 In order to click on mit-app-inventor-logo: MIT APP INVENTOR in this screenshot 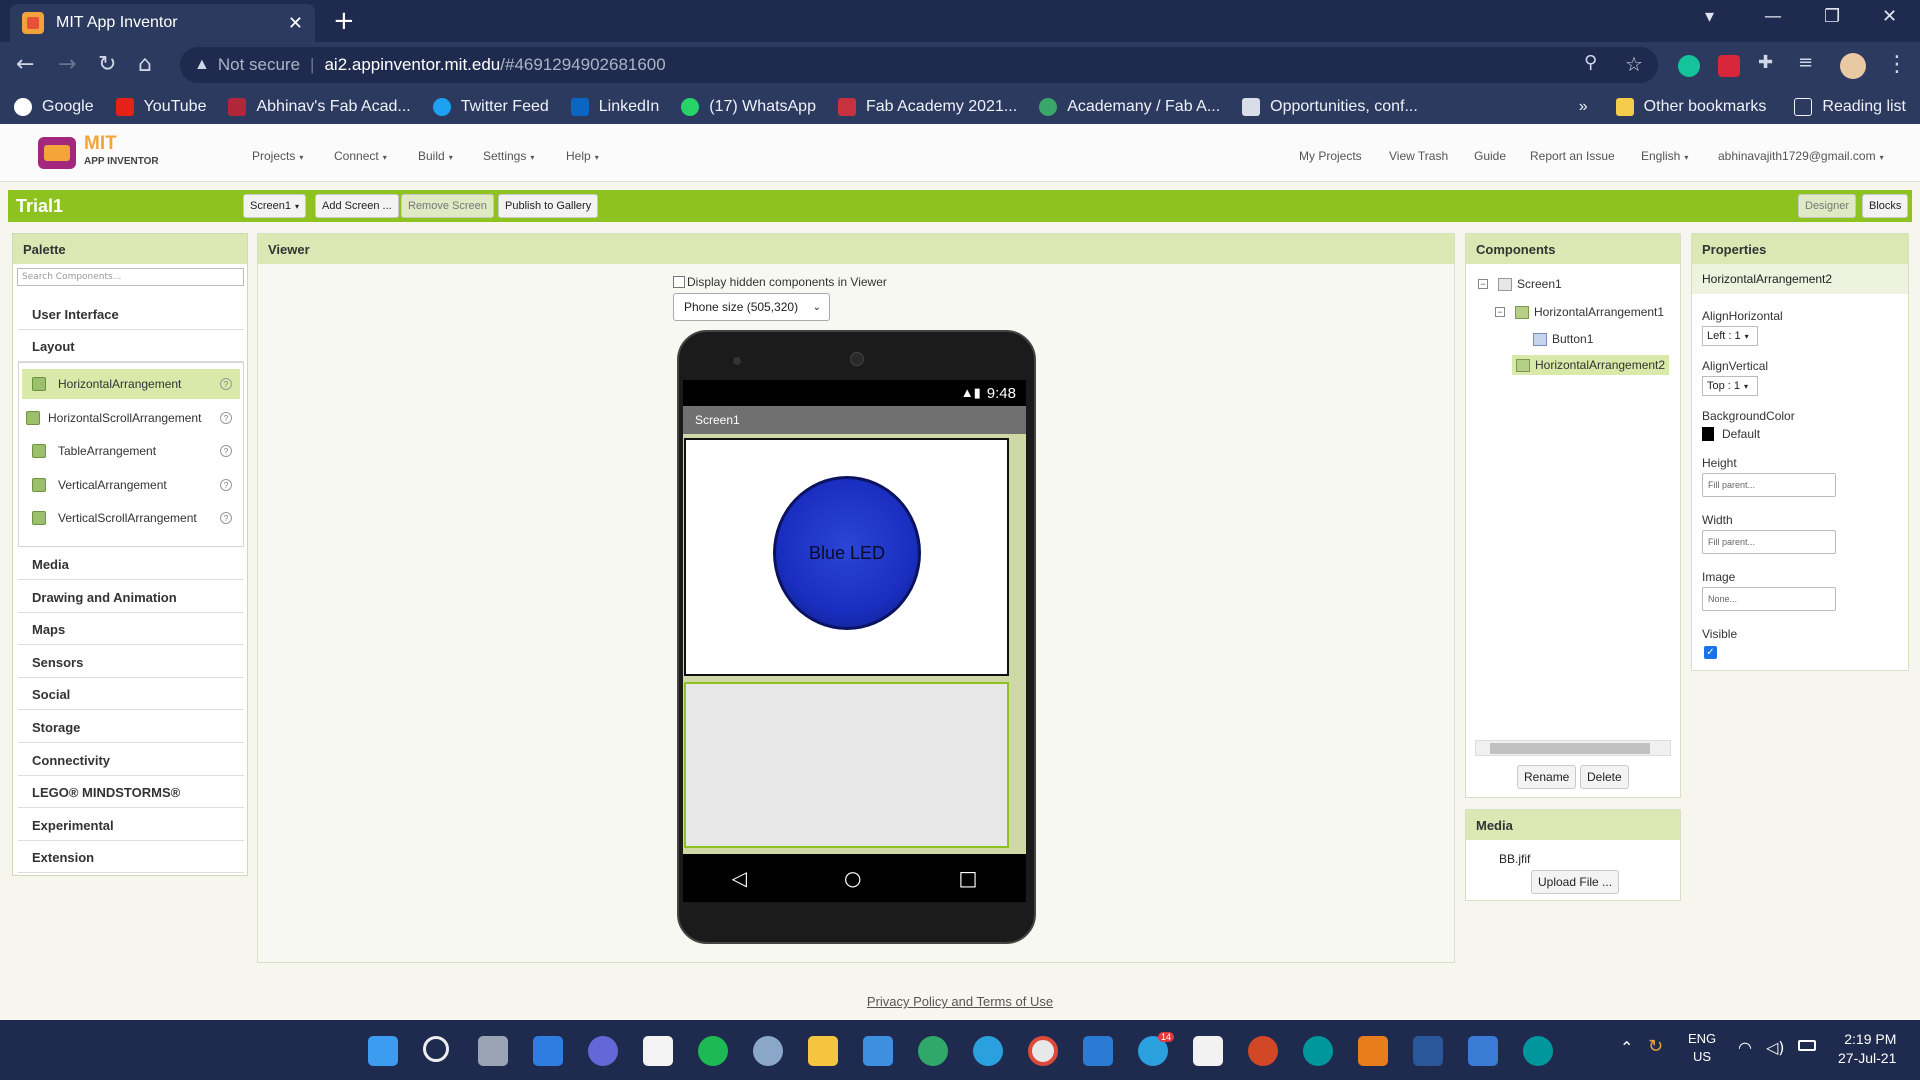, I will do `click(103, 153)`.